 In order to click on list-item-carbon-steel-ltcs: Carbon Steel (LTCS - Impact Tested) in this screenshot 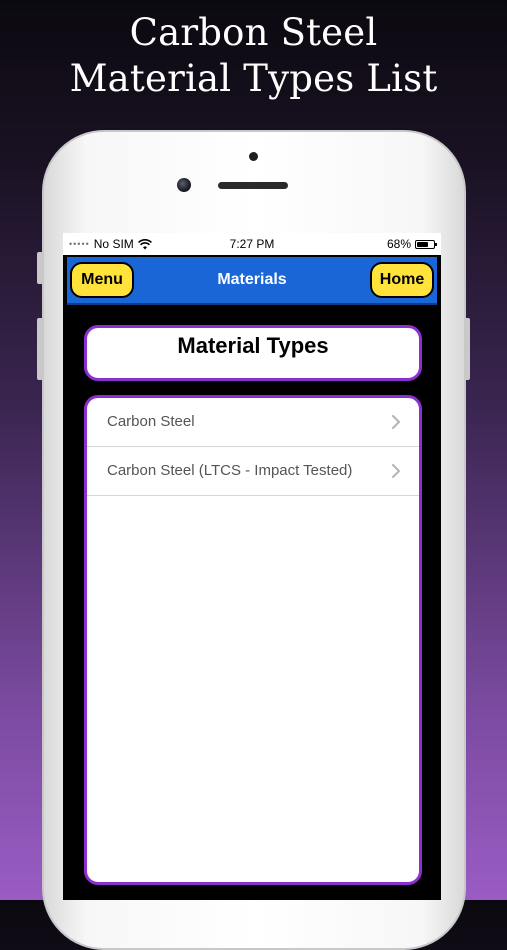, I will do `click(253, 471)`.